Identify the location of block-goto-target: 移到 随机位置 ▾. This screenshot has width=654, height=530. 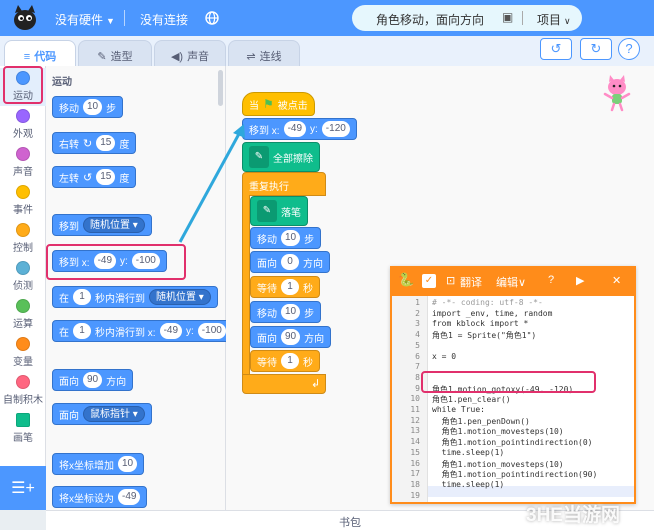
(102, 225).